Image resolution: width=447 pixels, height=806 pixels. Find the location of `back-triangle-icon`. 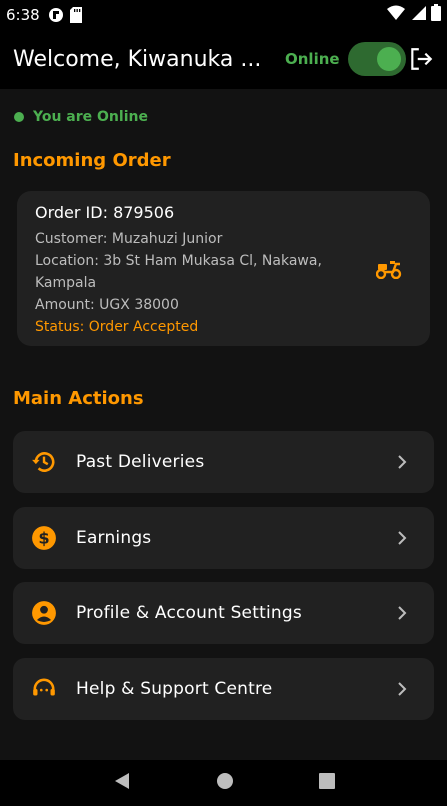

back-triangle-icon is located at coordinates (121, 781).